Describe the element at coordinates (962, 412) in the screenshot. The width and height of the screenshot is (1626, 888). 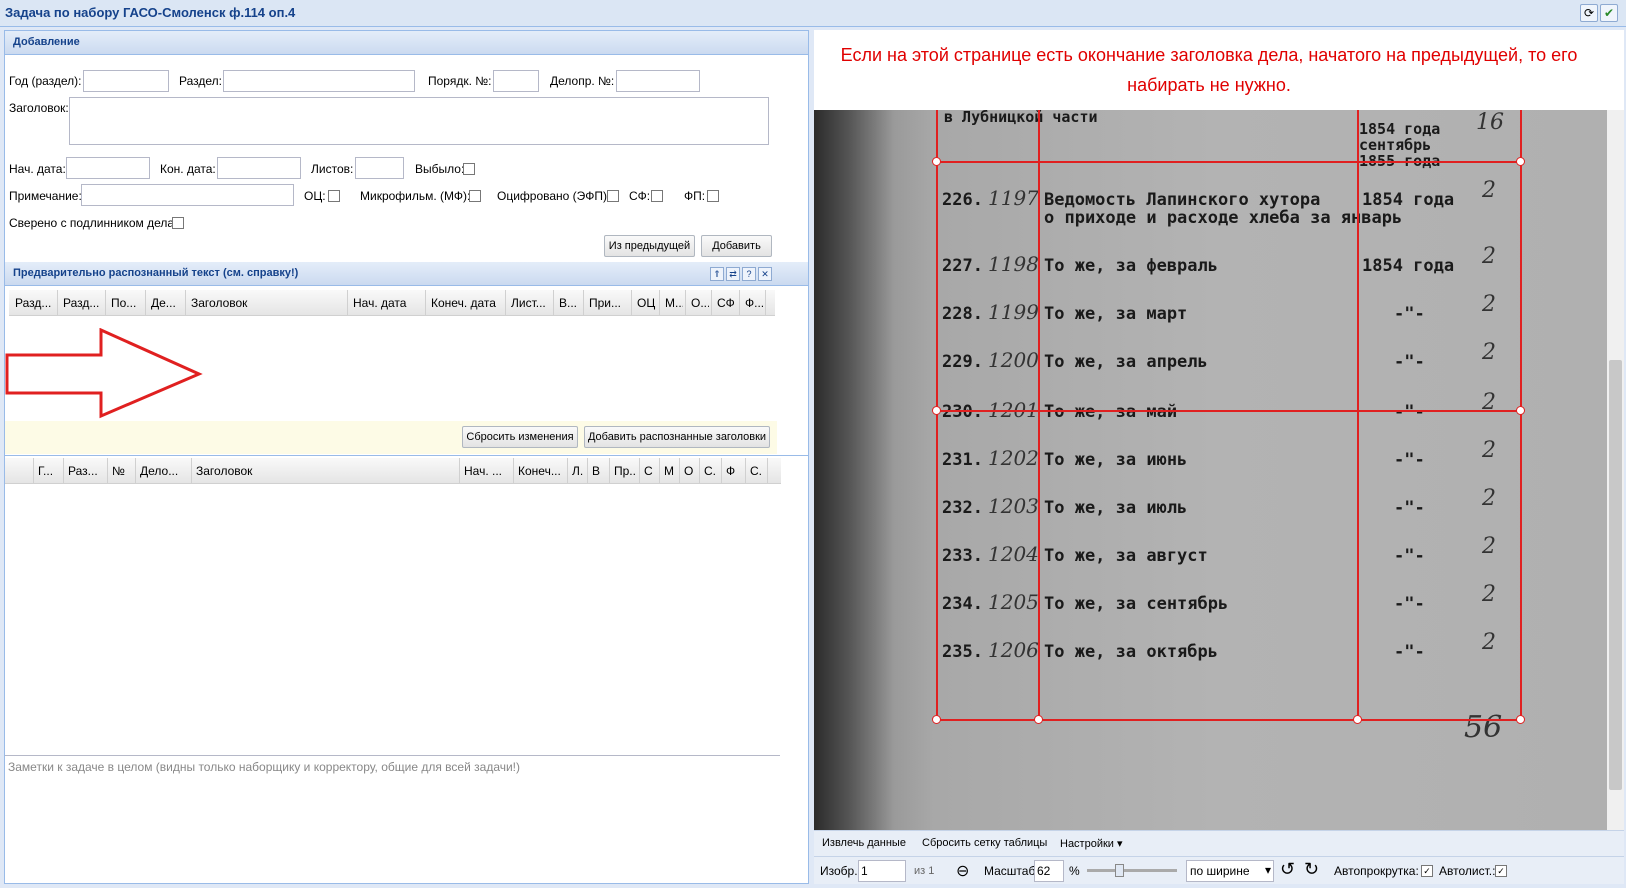
I see `doc-row-number: 230.` at that location.